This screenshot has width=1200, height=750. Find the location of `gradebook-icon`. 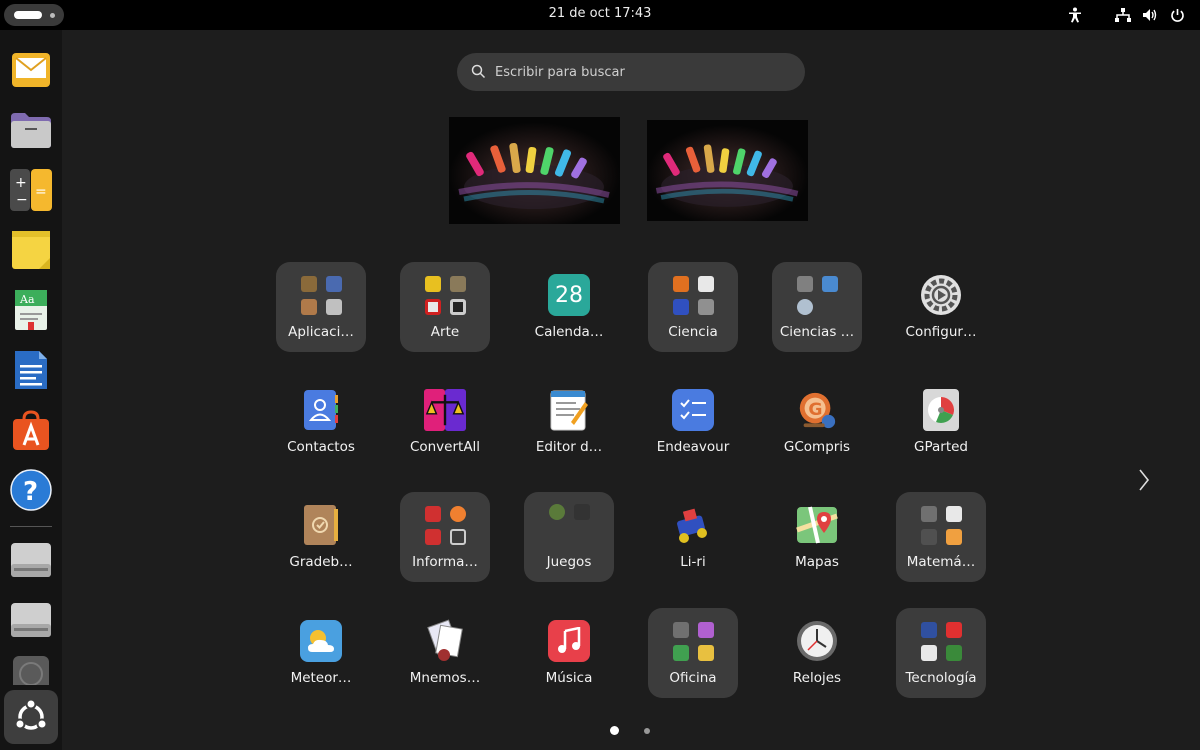

gradebook-icon is located at coordinates (321, 525).